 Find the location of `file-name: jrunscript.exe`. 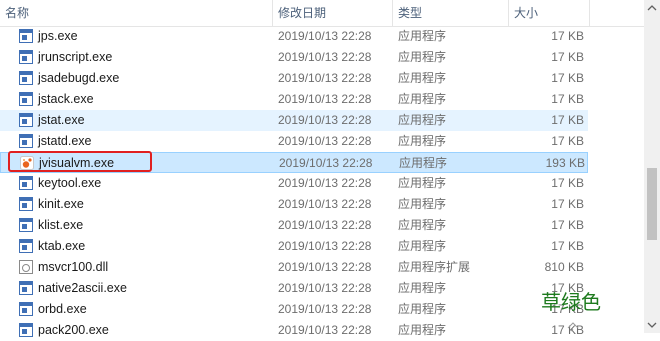

file-name: jrunscript.exe is located at coordinates (75, 57).